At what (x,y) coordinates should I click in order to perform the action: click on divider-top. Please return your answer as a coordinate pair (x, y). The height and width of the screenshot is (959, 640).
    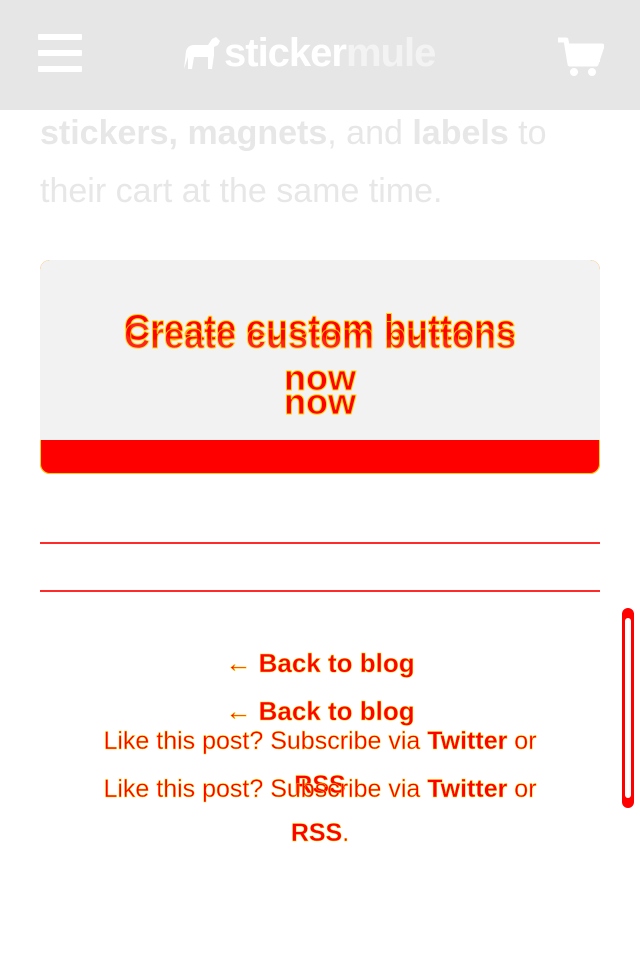
    Looking at the image, I should click on (320, 543).